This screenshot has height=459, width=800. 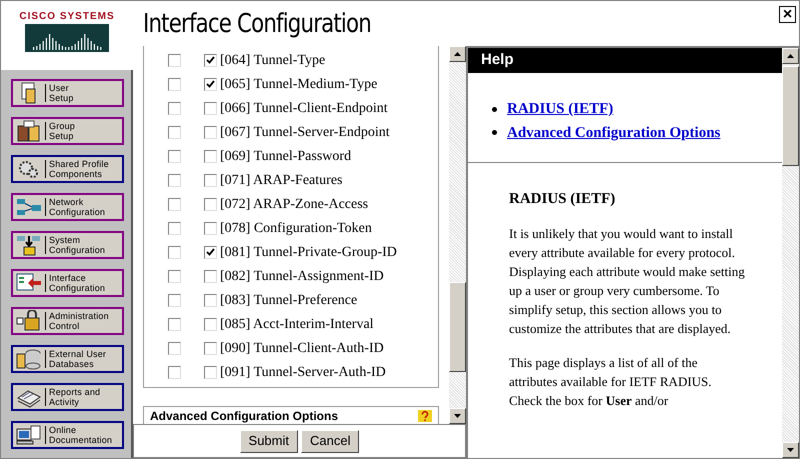 I want to click on database-icon, so click(x=29, y=359).